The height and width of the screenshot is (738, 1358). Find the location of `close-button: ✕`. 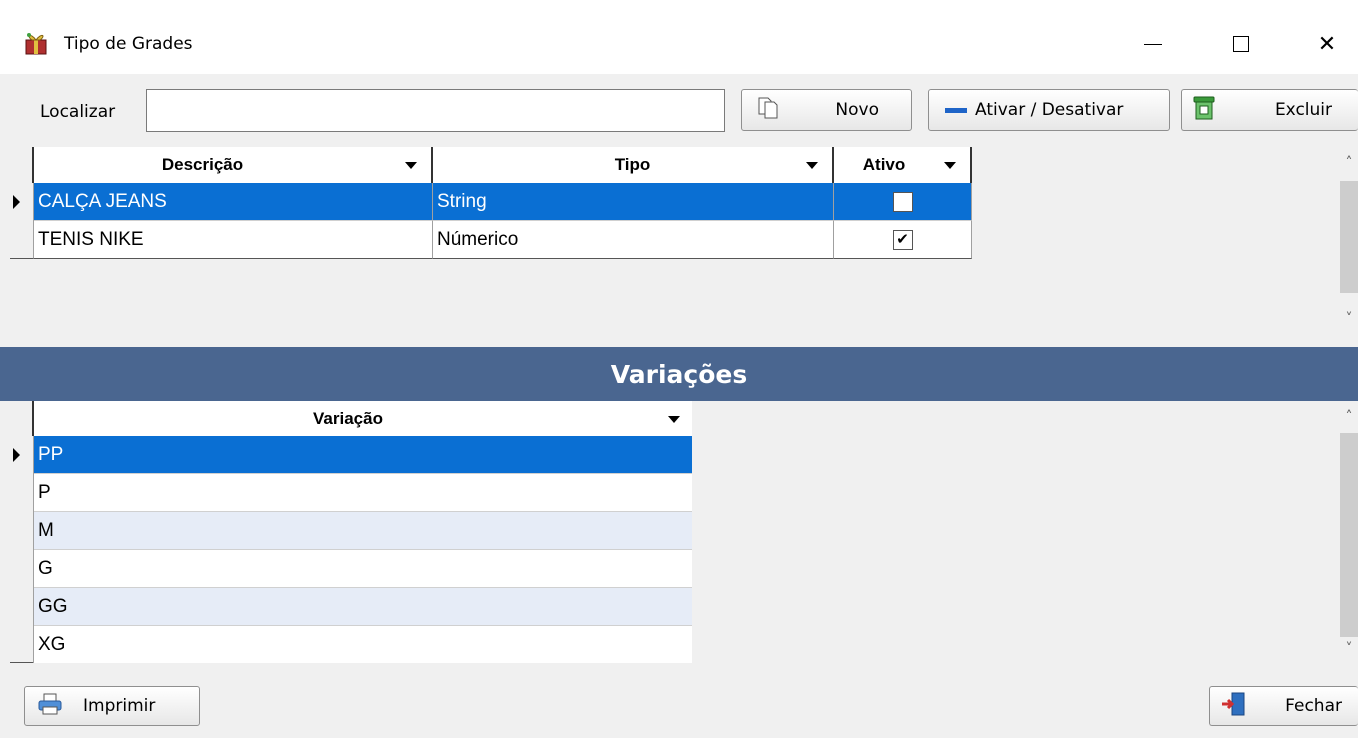

close-button: ✕ is located at coordinates (1327, 44).